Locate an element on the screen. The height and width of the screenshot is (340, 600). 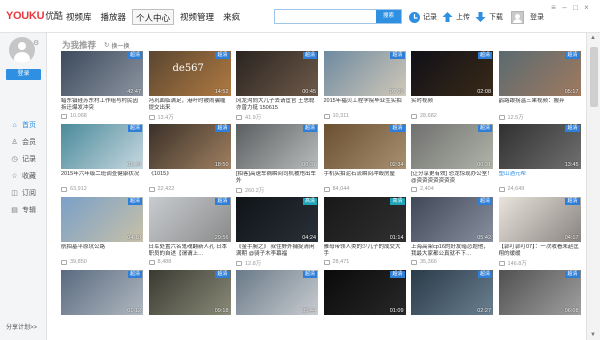
video-thumbnail: 超清 13:45 is located at coordinates (539, 146).